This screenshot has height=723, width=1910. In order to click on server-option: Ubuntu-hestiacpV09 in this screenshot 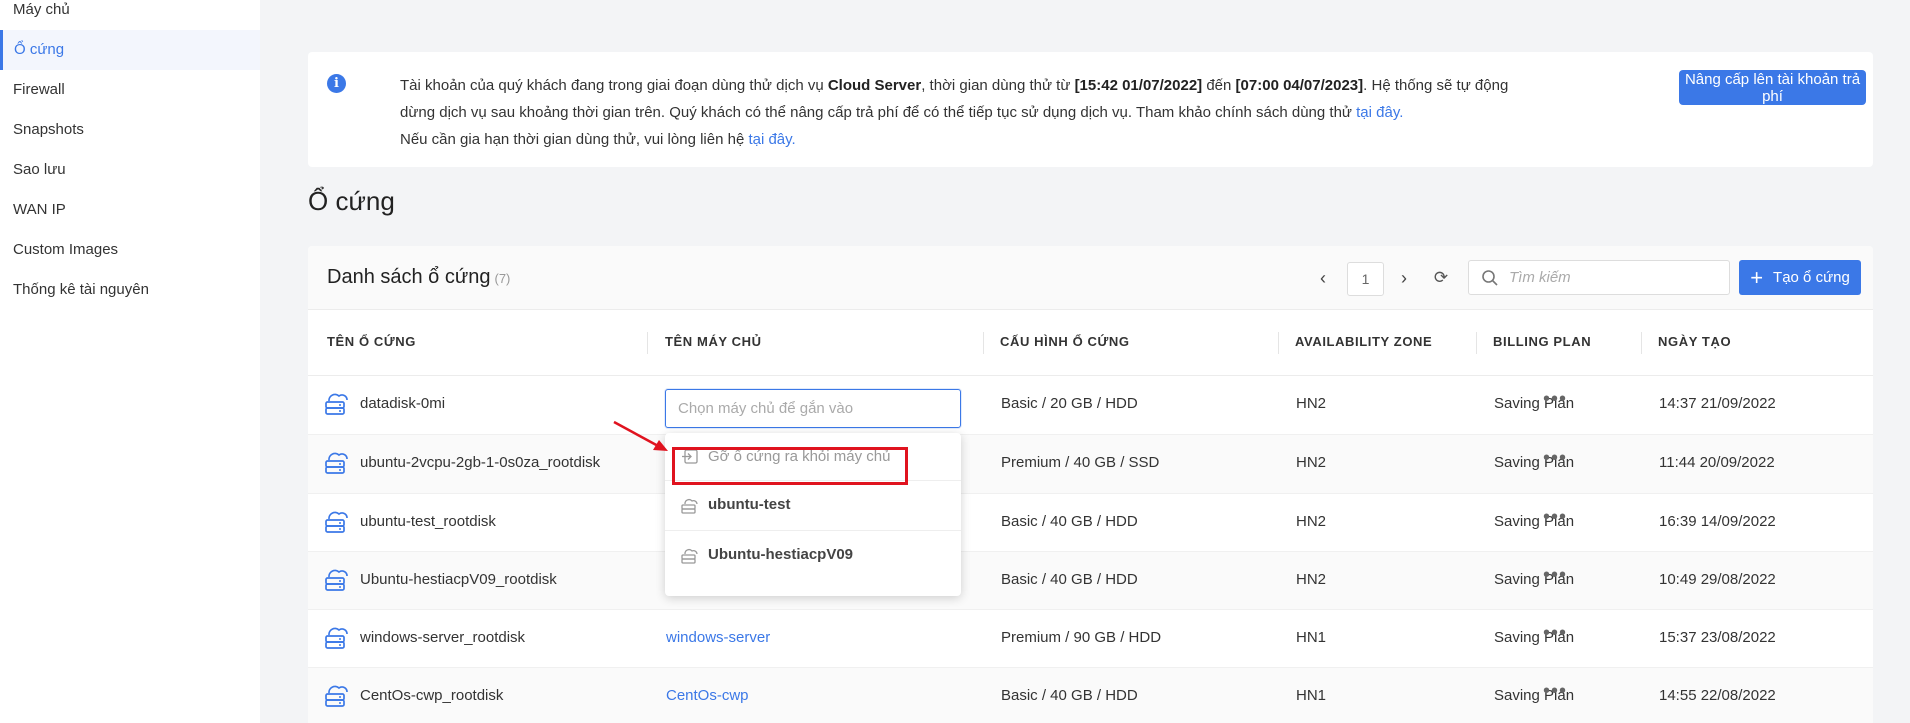, I will do `click(813, 556)`.